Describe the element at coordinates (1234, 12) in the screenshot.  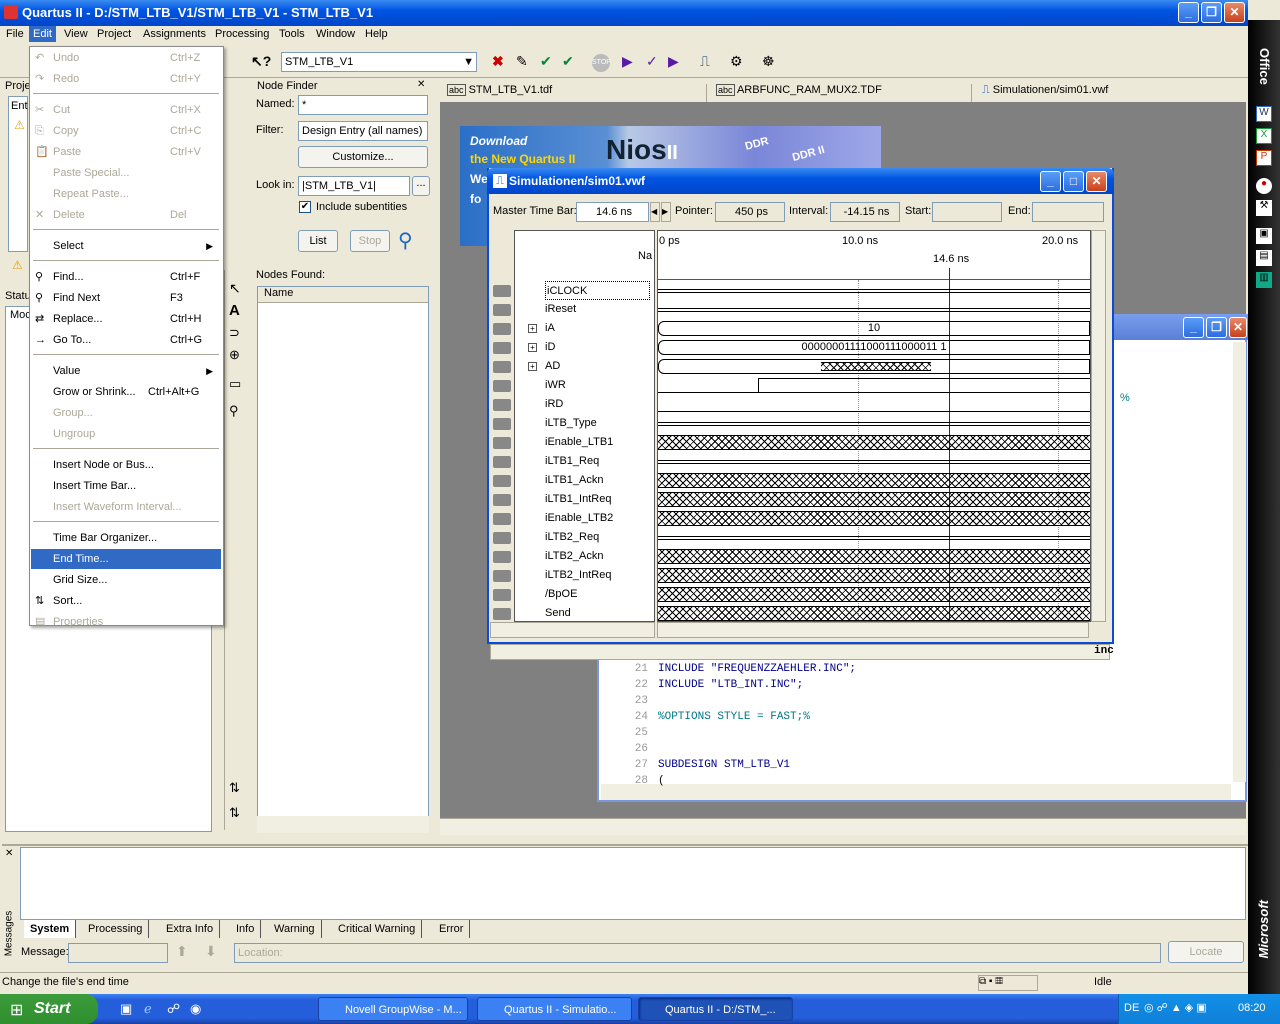
I see `close-button: ✕` at that location.